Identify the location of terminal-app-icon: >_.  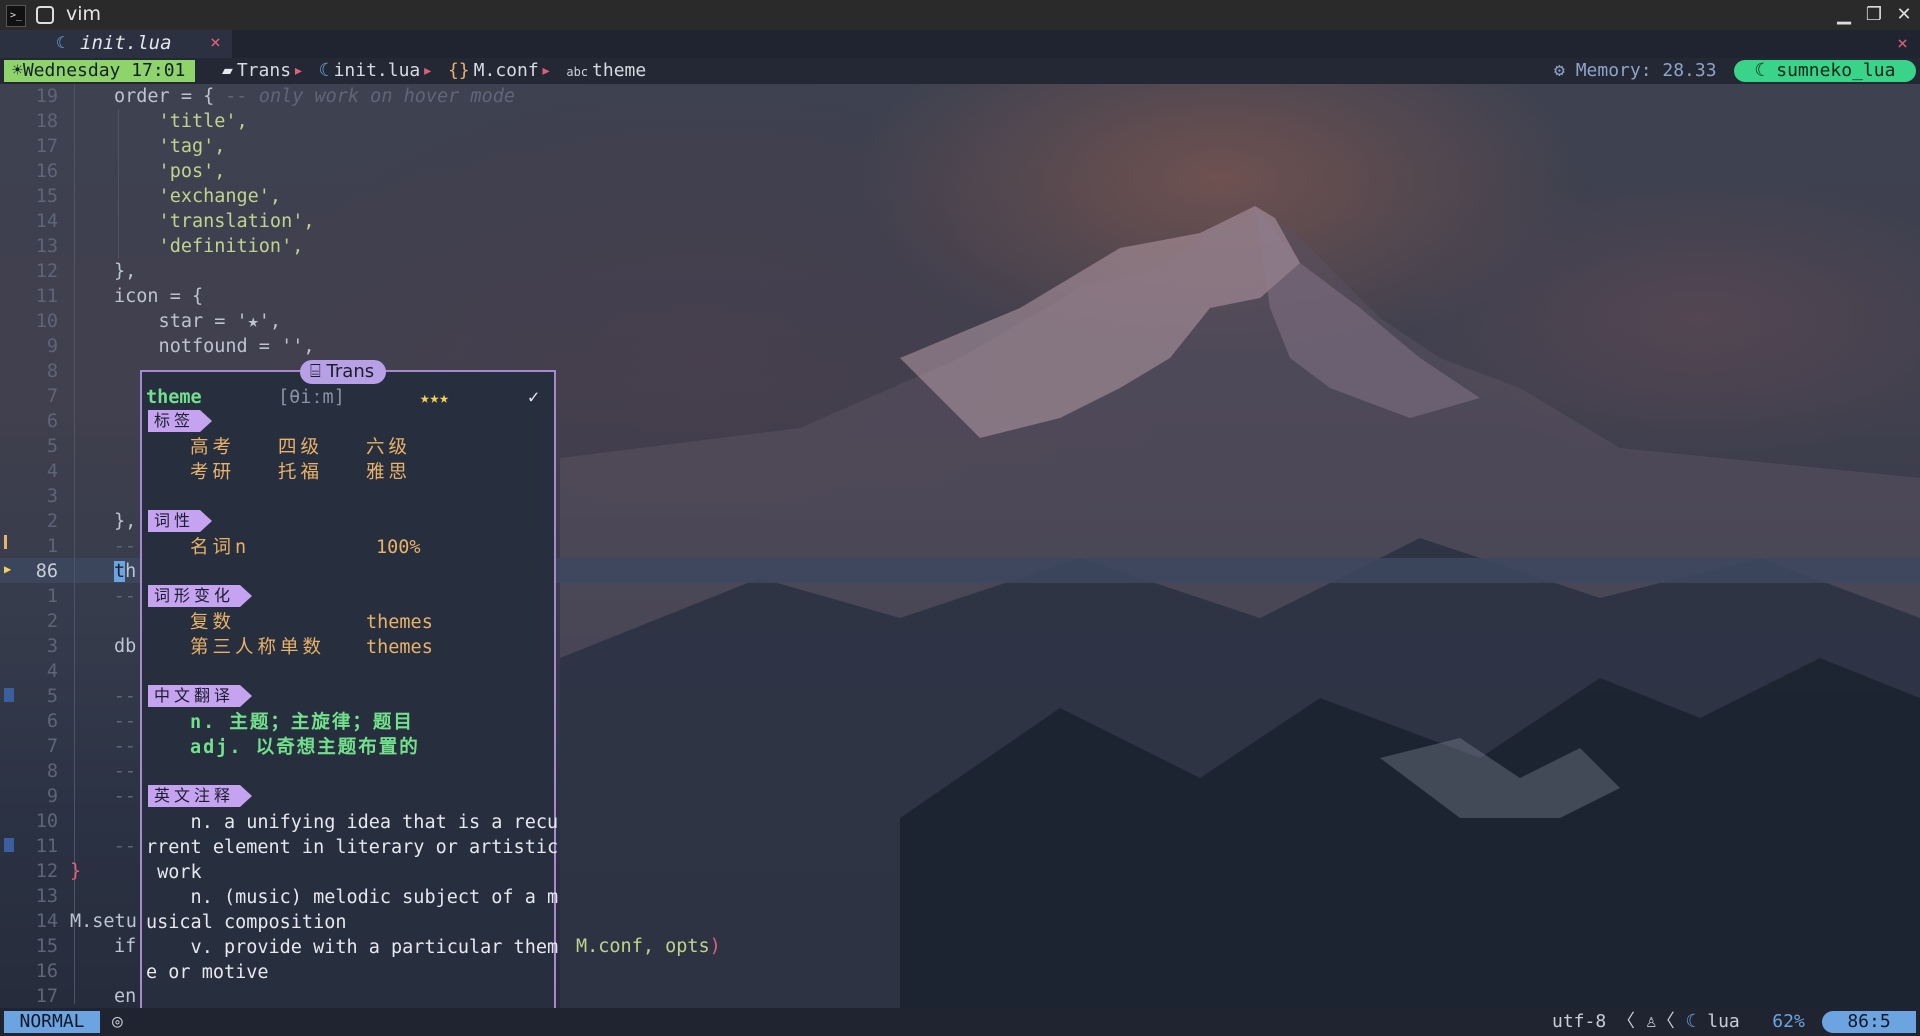
(16, 16).